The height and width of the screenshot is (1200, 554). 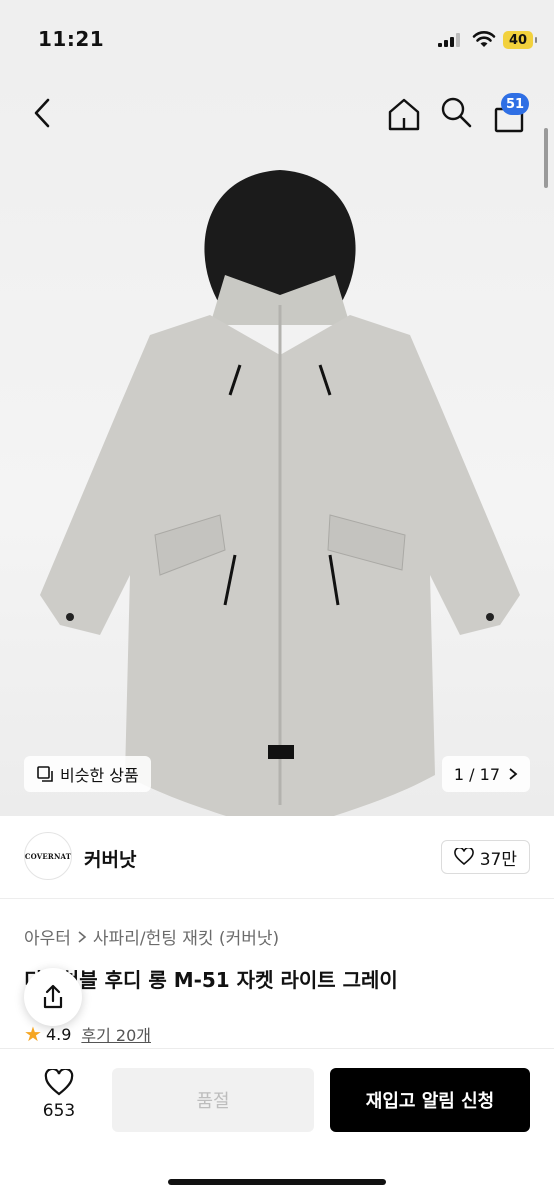 What do you see at coordinates (59, 1099) in the screenshot?
I see `wishlist-button: 653` at bounding box center [59, 1099].